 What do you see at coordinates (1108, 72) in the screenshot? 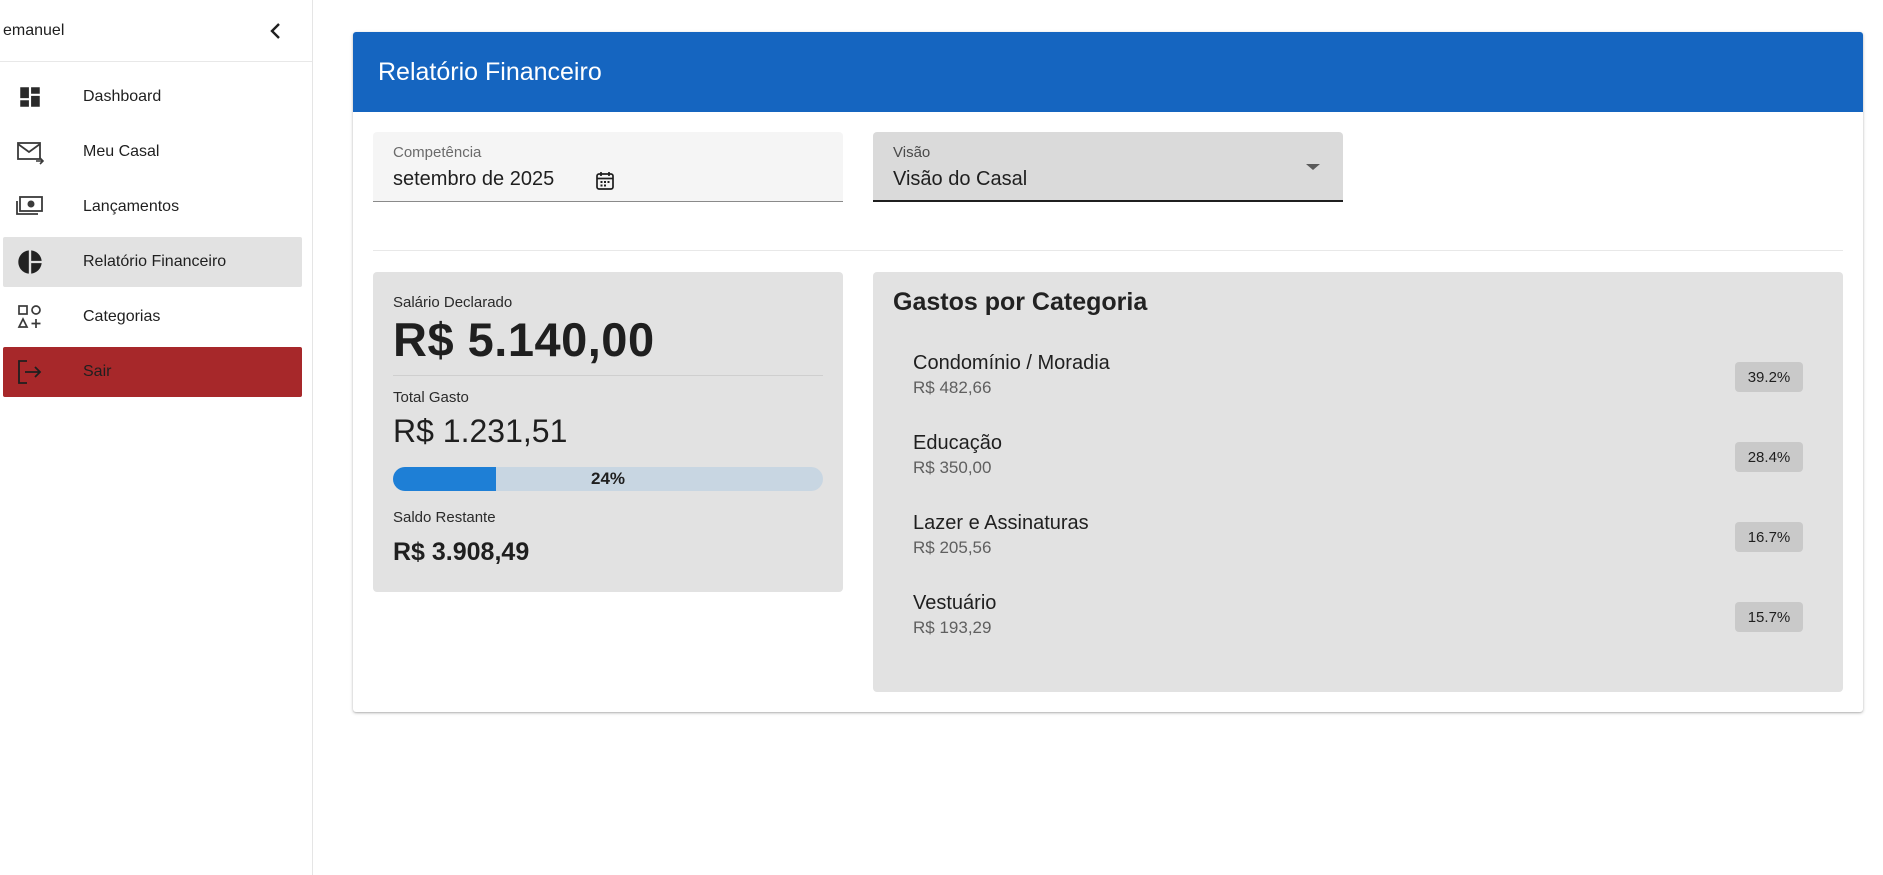
I see `report-header: Relatório Financeiro` at bounding box center [1108, 72].